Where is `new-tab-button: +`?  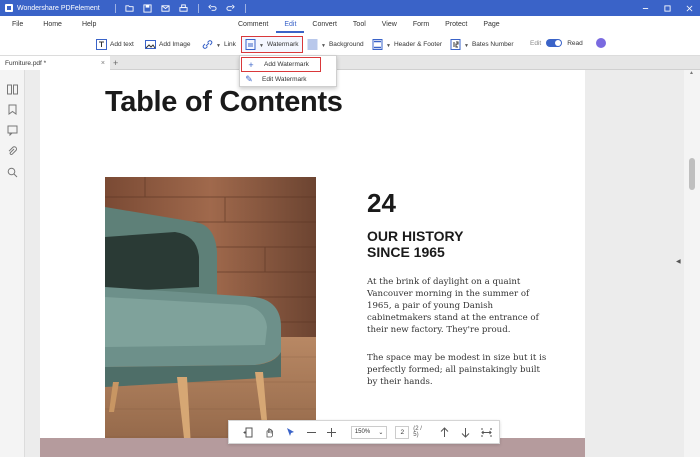 new-tab-button: + is located at coordinates (115, 63).